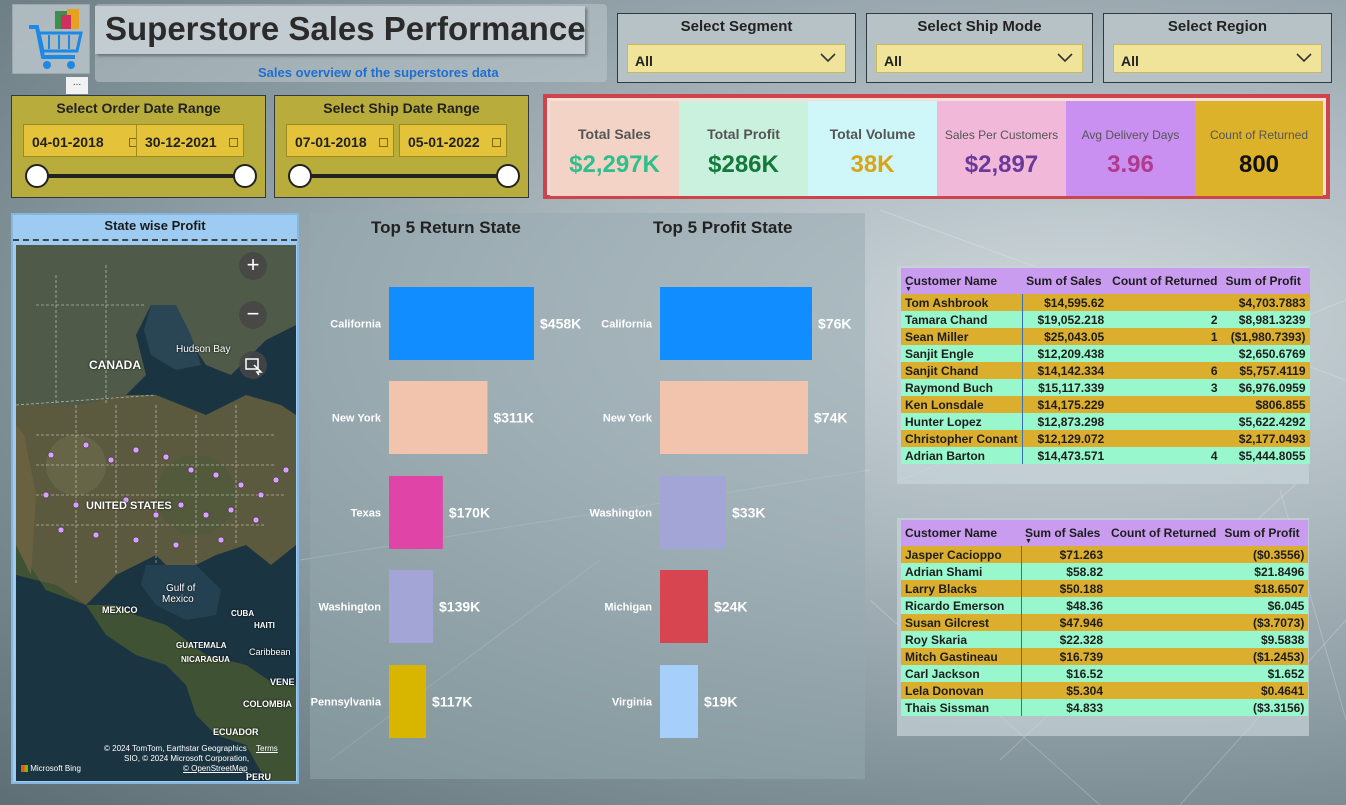 The width and height of the screenshot is (1346, 805). Describe the element at coordinates (1105, 455) in the screenshot. I see `table-row: Adrian Barton $14,473.571 4 $5,444.8055` at that location.